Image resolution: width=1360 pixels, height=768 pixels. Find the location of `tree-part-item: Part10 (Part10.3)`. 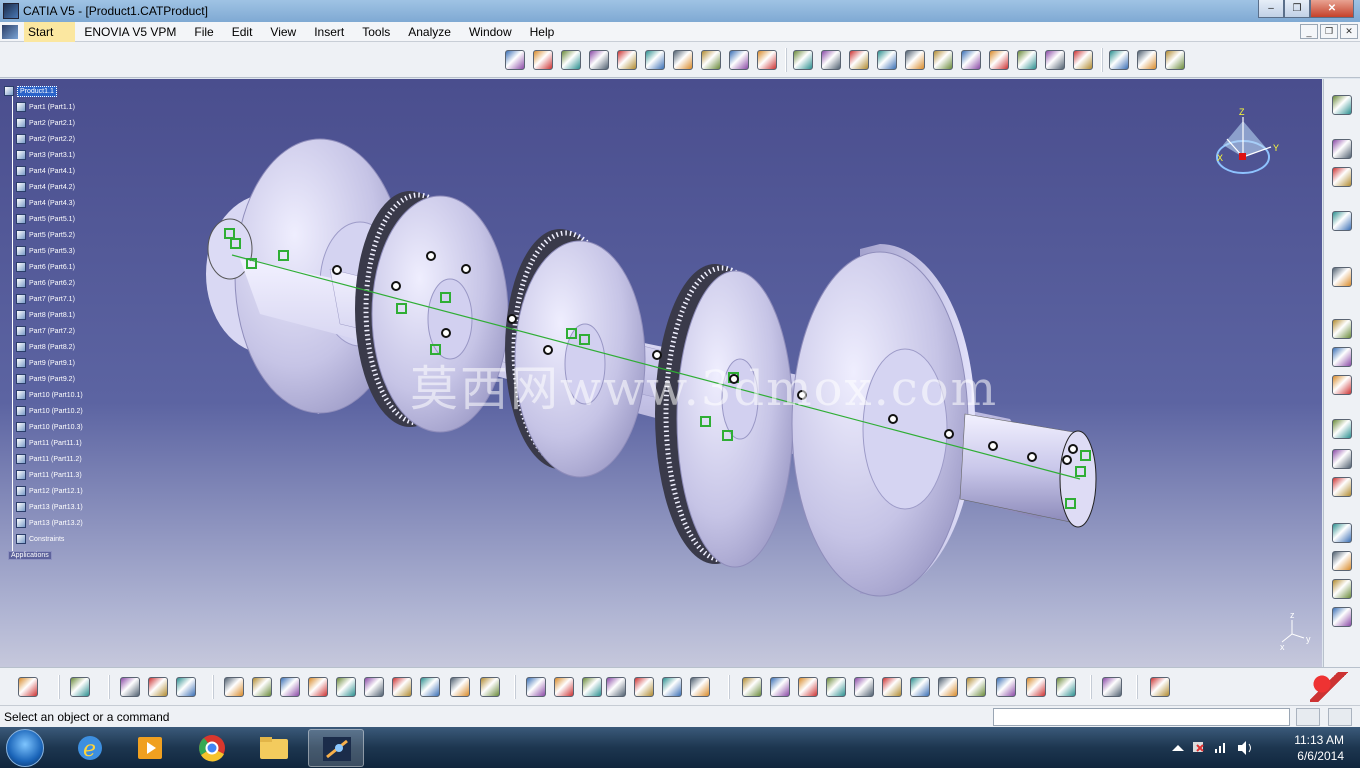

tree-part-item: Part10 (Part10.3) is located at coordinates (43, 427).